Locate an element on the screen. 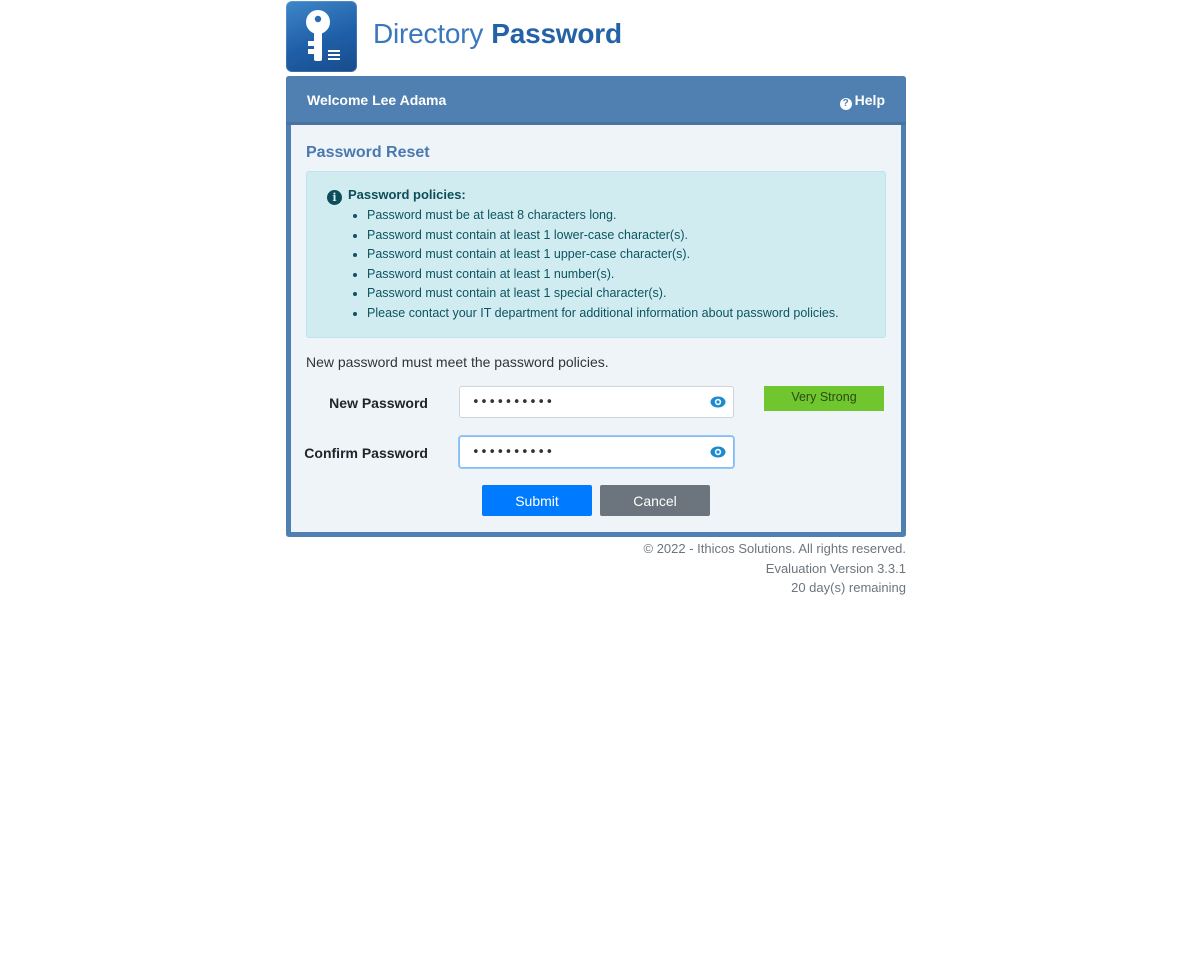  help-label: Help is located at coordinates (869, 100).